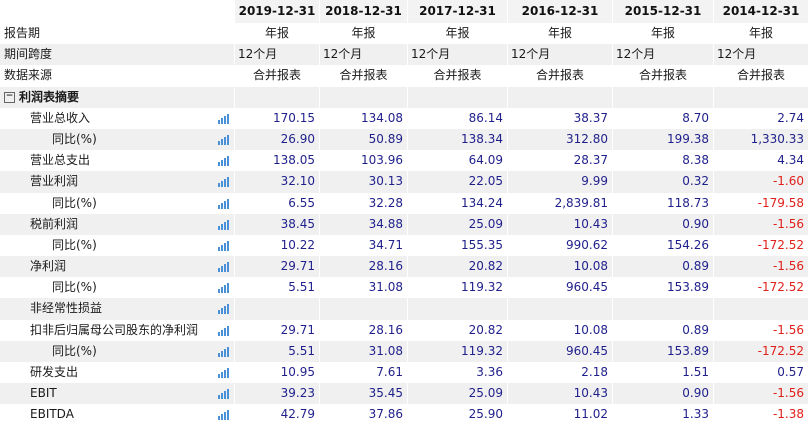 The image size is (808, 426). Describe the element at coordinates (48, 266) in the screenshot. I see `row-label-text: 净利润` at that location.